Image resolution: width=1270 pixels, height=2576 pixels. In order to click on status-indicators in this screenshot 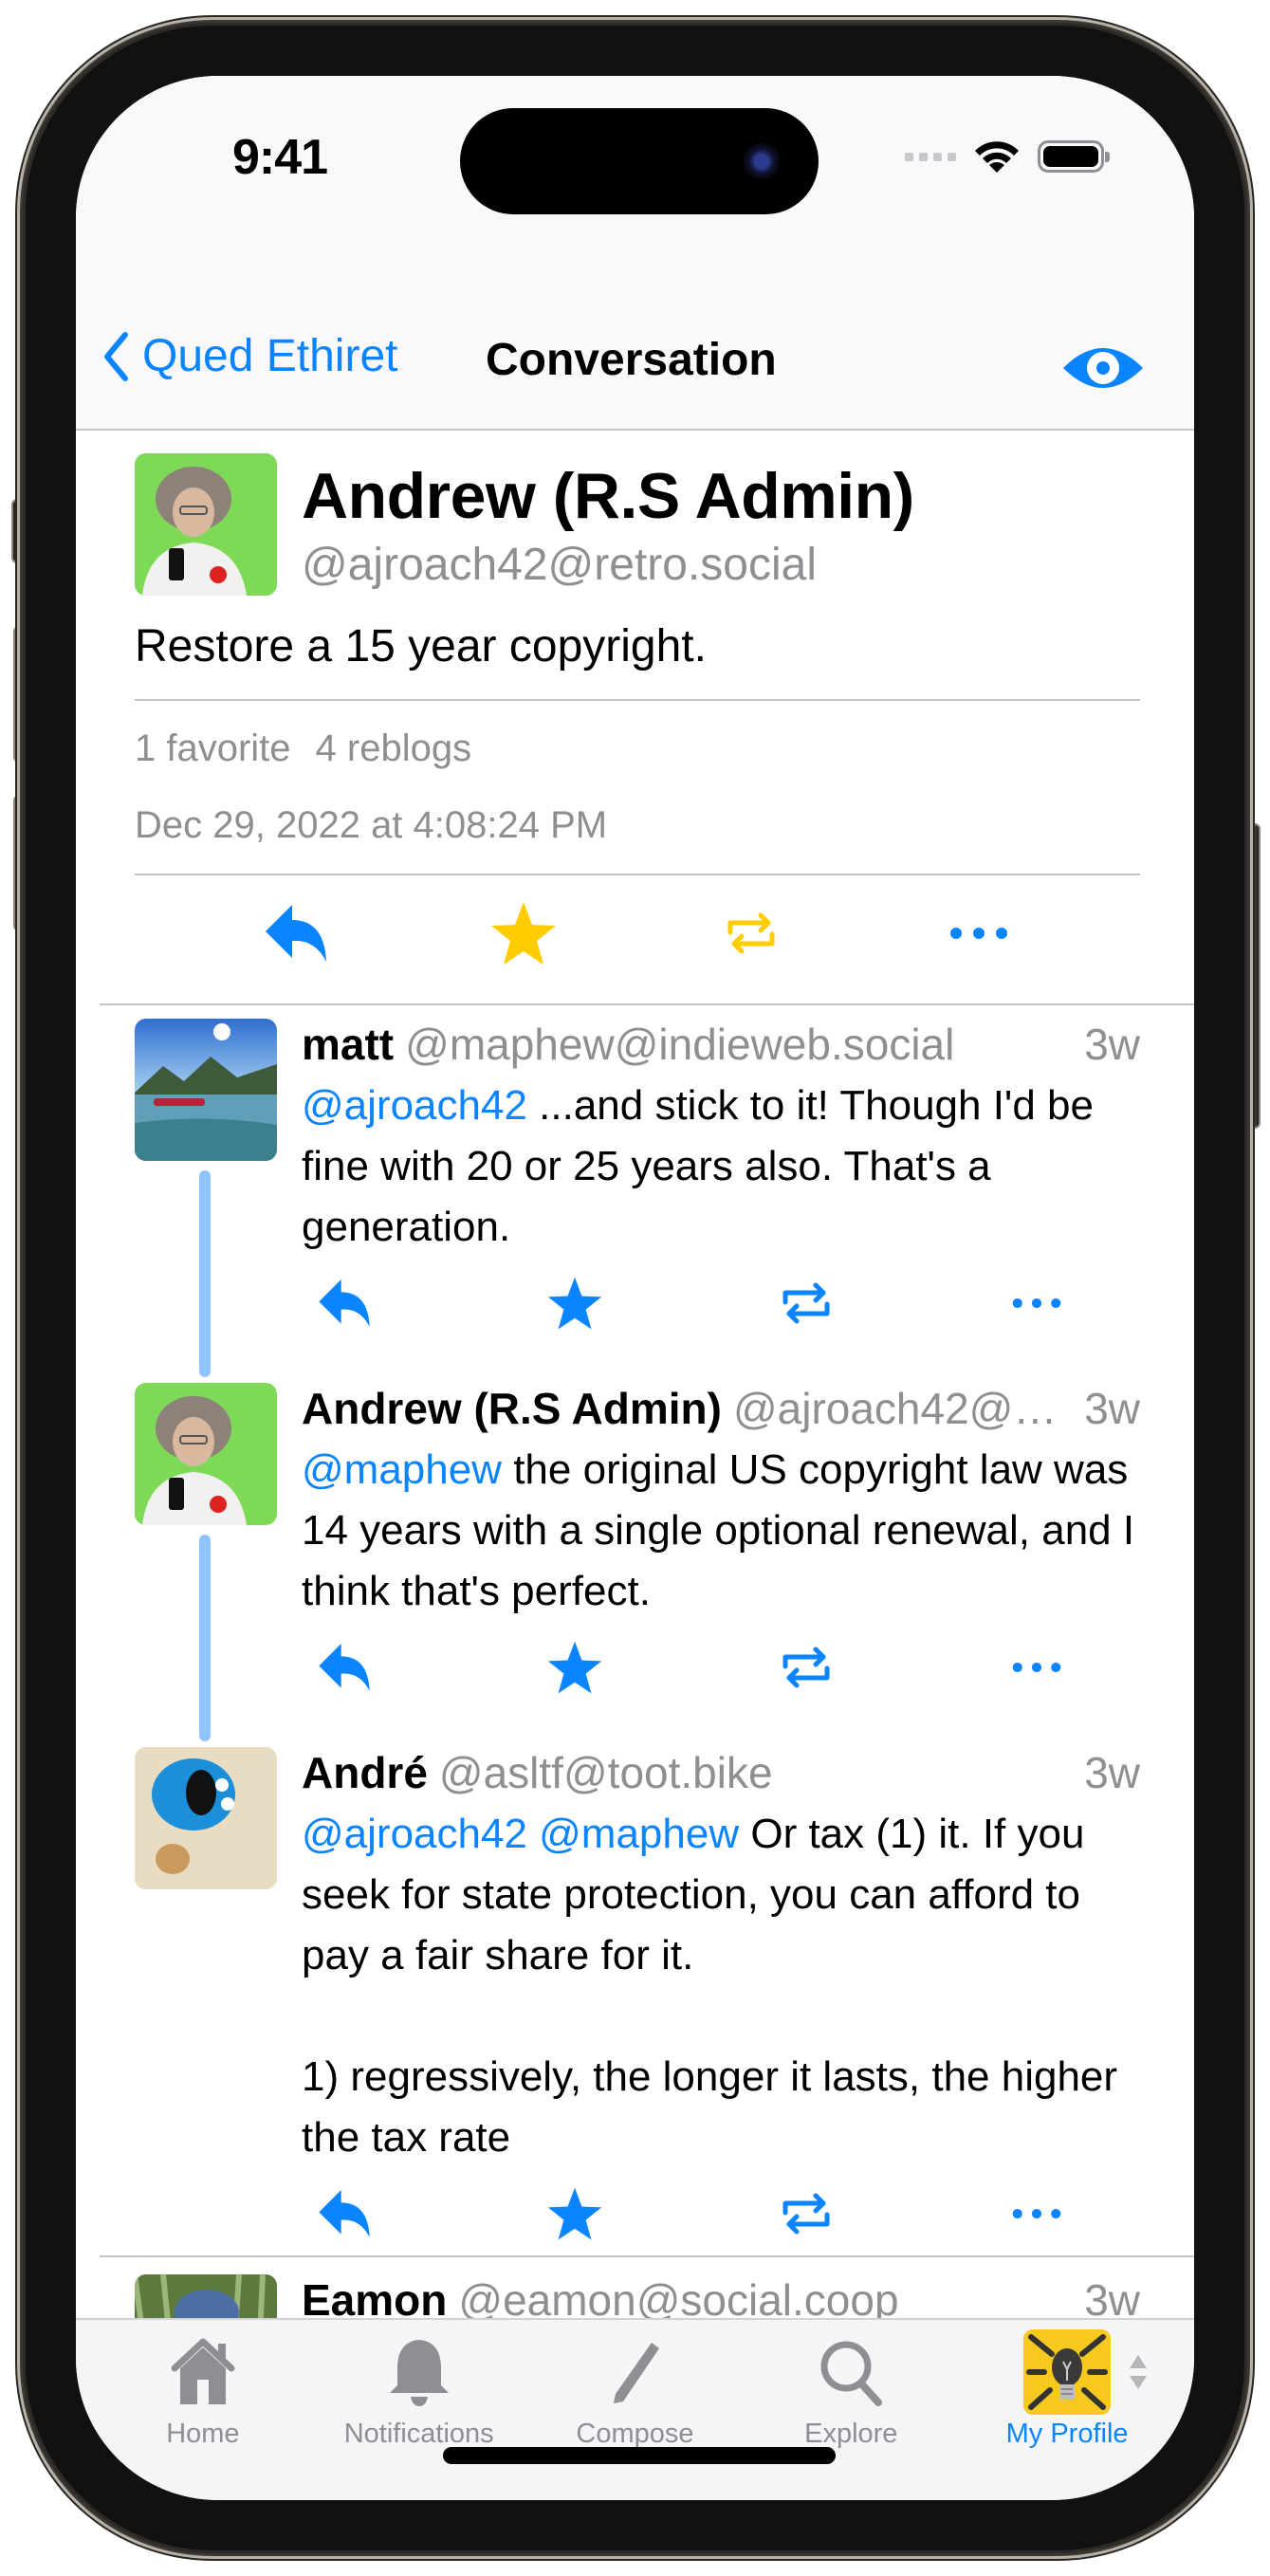, I will do `click(1007, 156)`.